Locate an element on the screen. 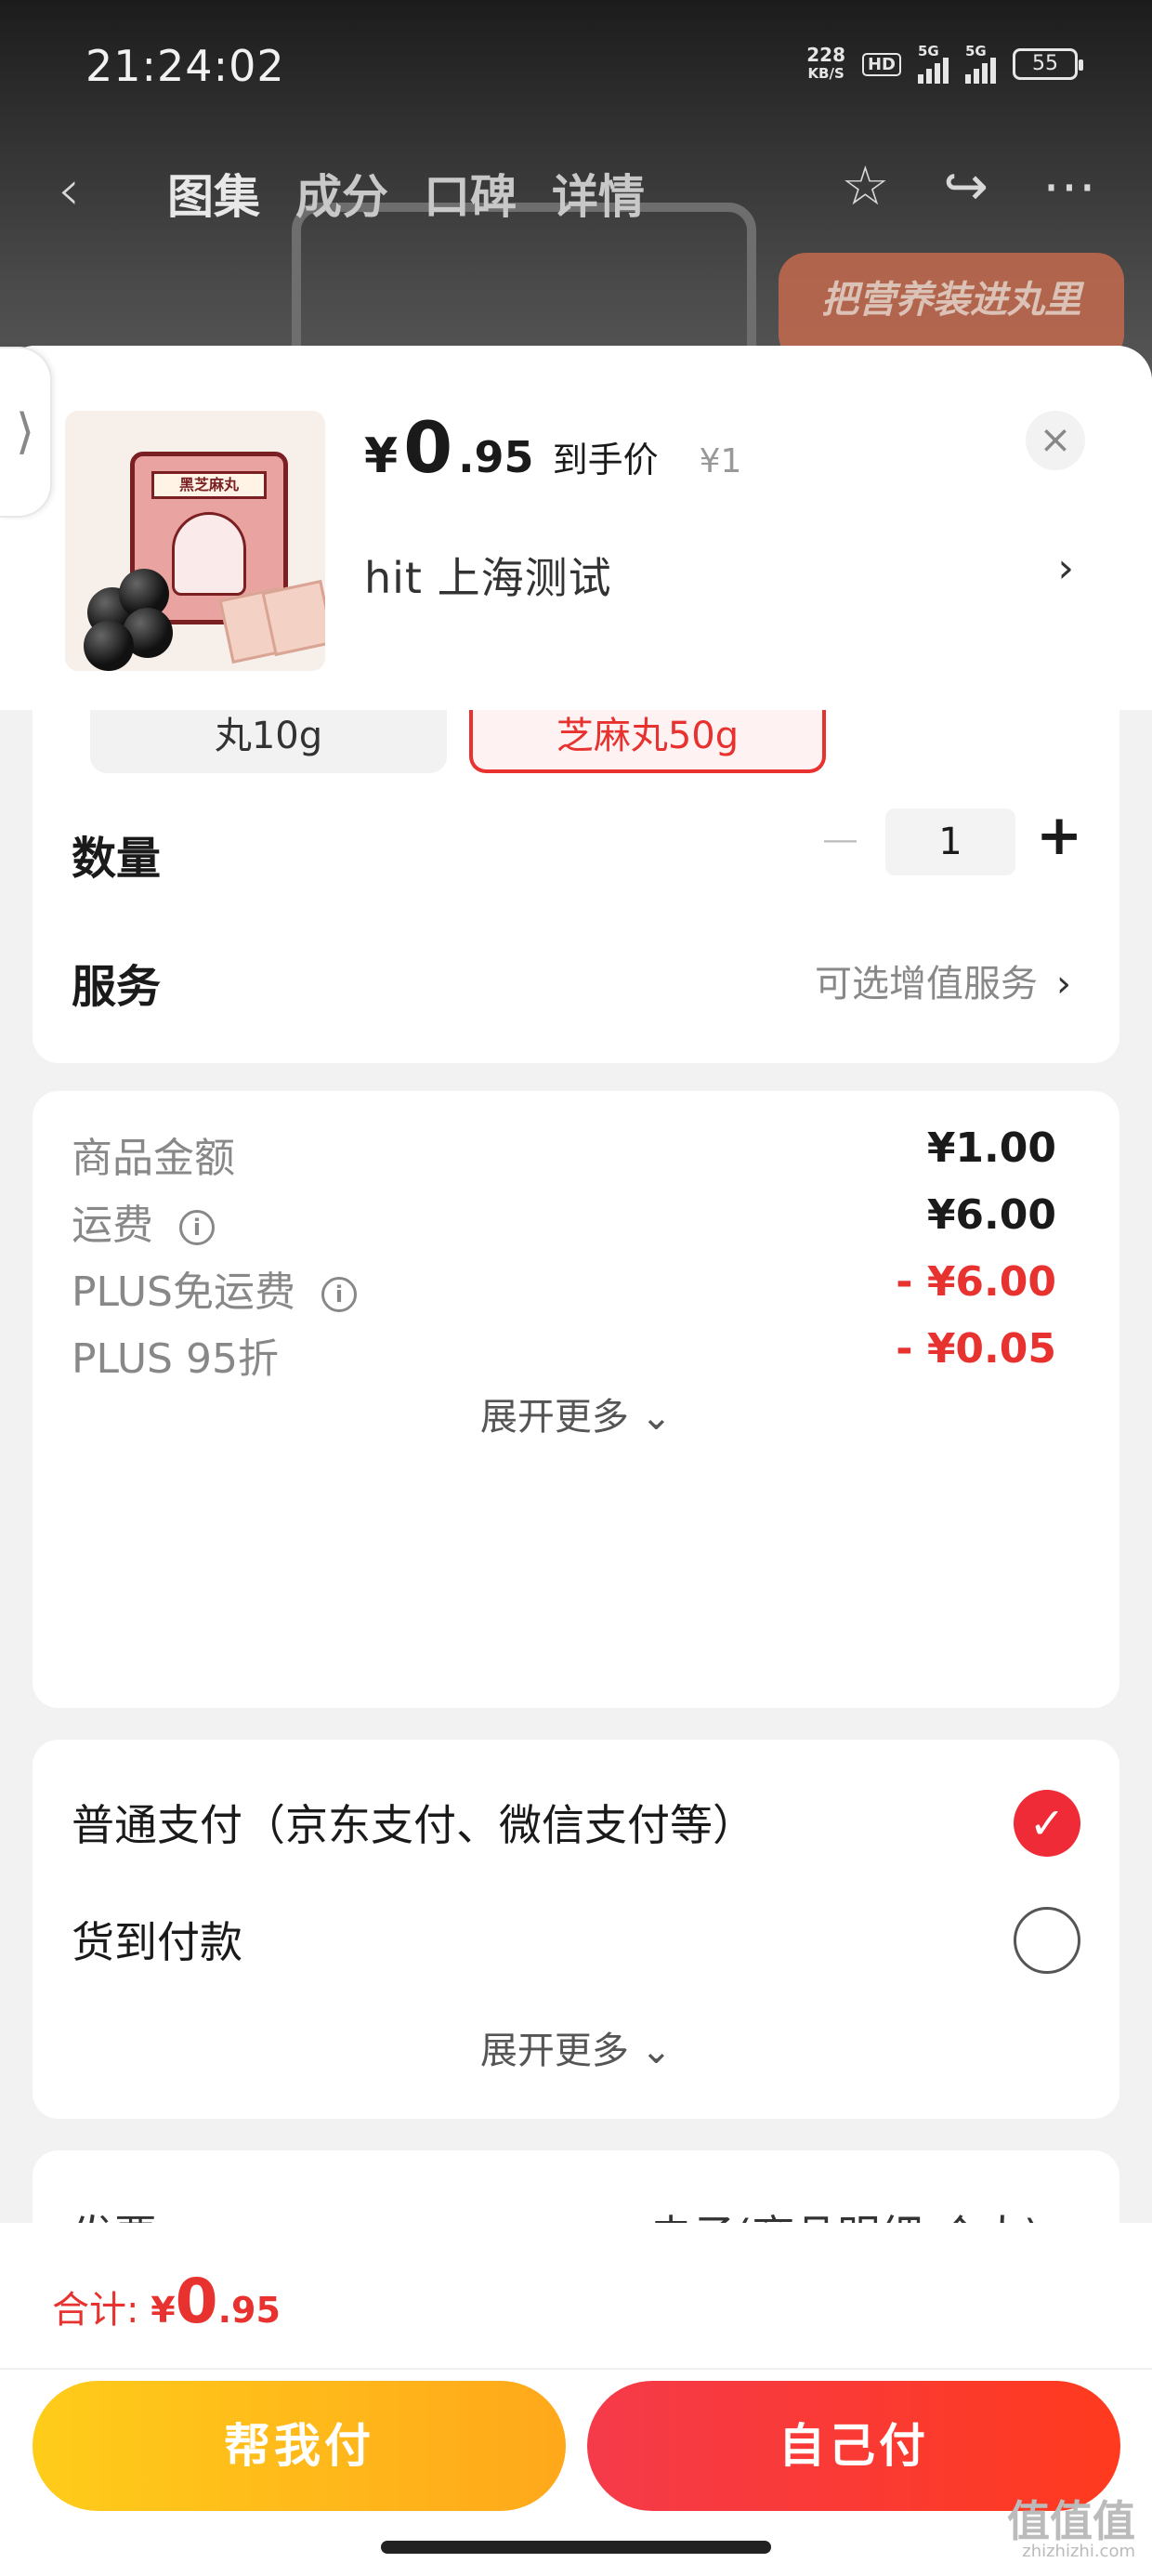 This screenshot has width=1152, height=2576. decrease-button: − is located at coordinates (840, 840).